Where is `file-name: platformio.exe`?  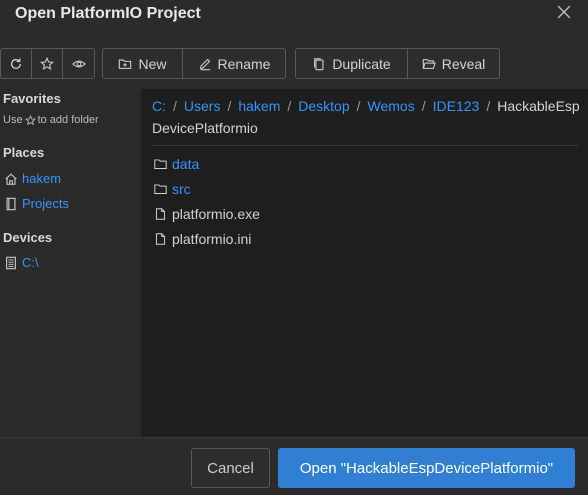
file-name: platformio.exe is located at coordinates (216, 214).